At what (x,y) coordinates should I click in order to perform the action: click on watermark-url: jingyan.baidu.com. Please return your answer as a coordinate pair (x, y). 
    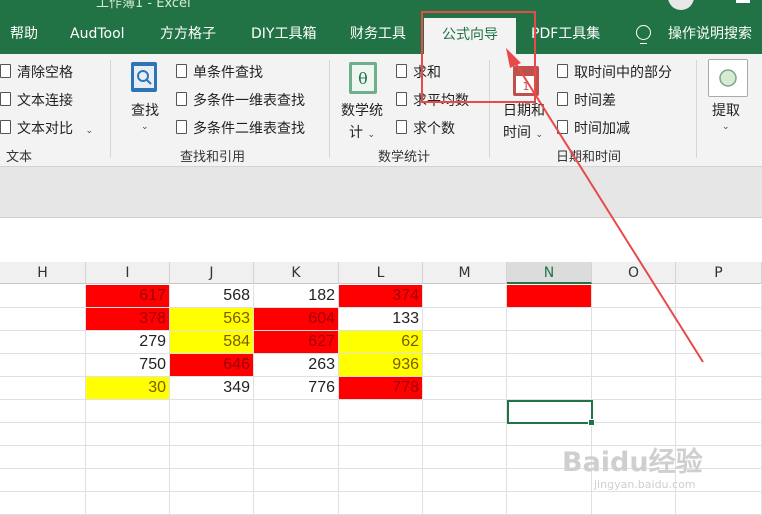
    Looking at the image, I should click on (645, 484).